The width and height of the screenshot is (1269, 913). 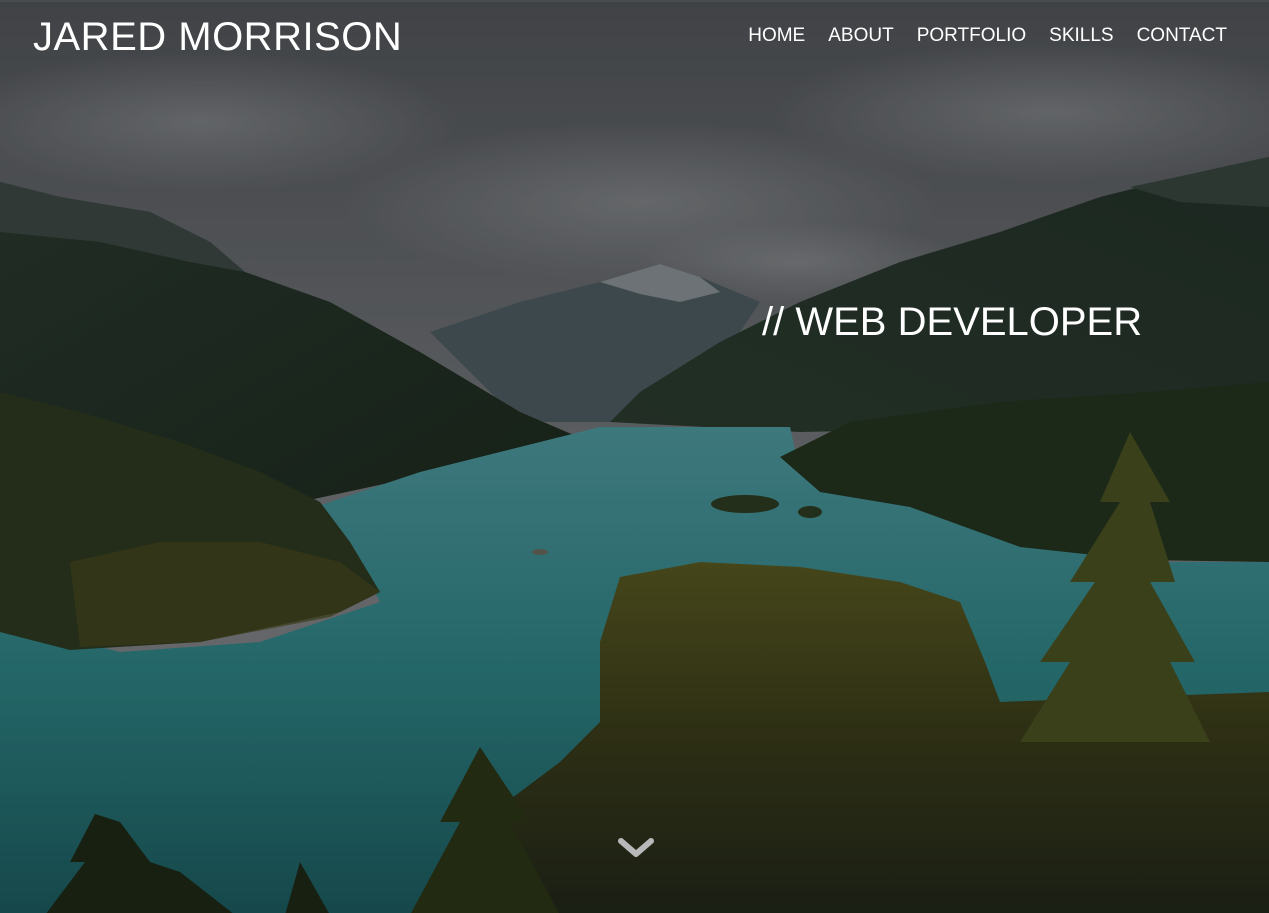 What do you see at coordinates (636, 848) in the screenshot?
I see `chevron-down-icon` at bounding box center [636, 848].